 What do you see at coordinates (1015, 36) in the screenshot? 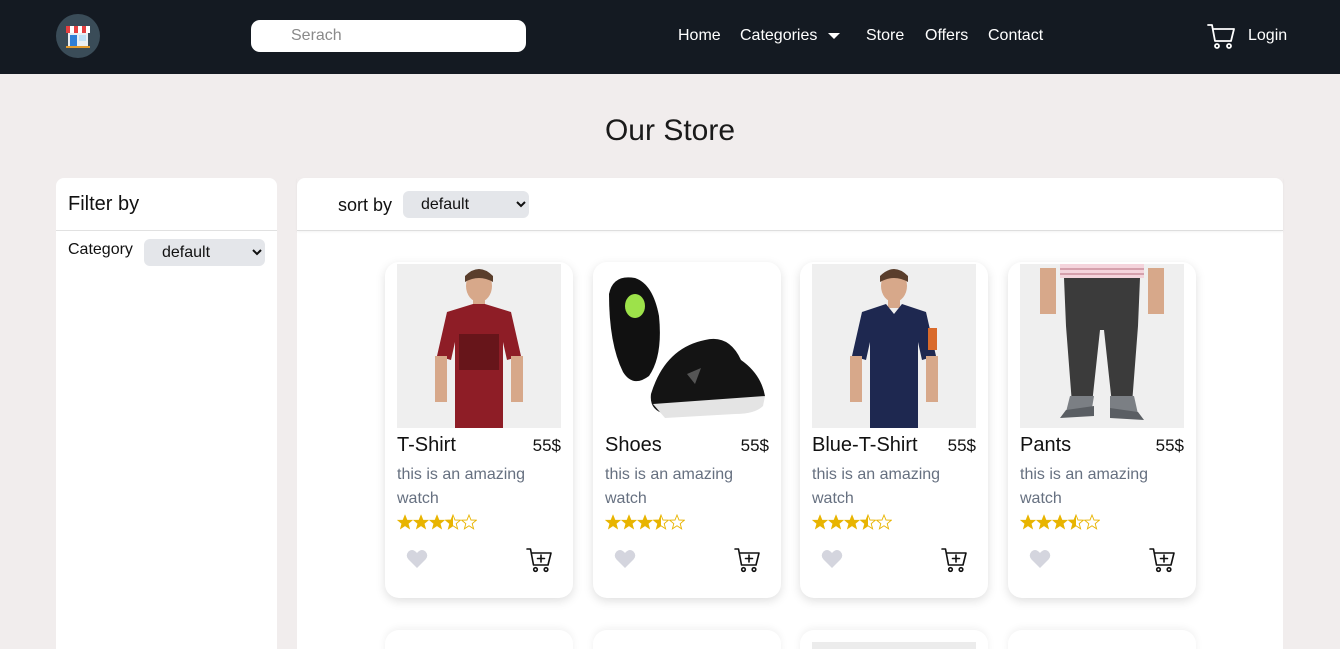
I see `nav-contact-link: Contact` at bounding box center [1015, 36].